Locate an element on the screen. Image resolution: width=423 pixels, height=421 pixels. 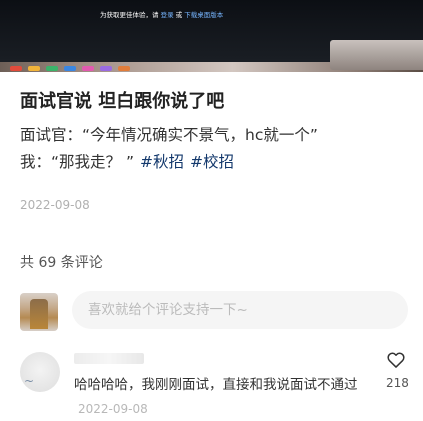
commenter-name-blurred is located at coordinates (109, 358).